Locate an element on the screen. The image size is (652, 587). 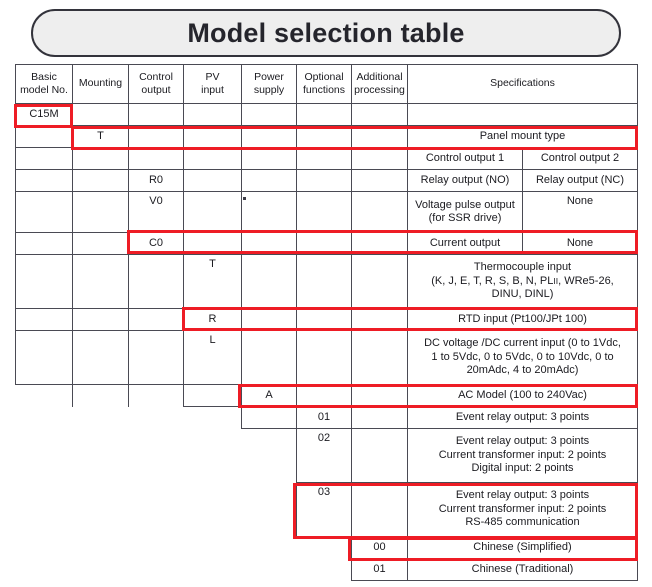
cell-spec-dc-input-line2: 1 to 5Vdc, 0 to 5Vdc, 0 to 10Vdc, 0 to is located at coordinates (522, 356).